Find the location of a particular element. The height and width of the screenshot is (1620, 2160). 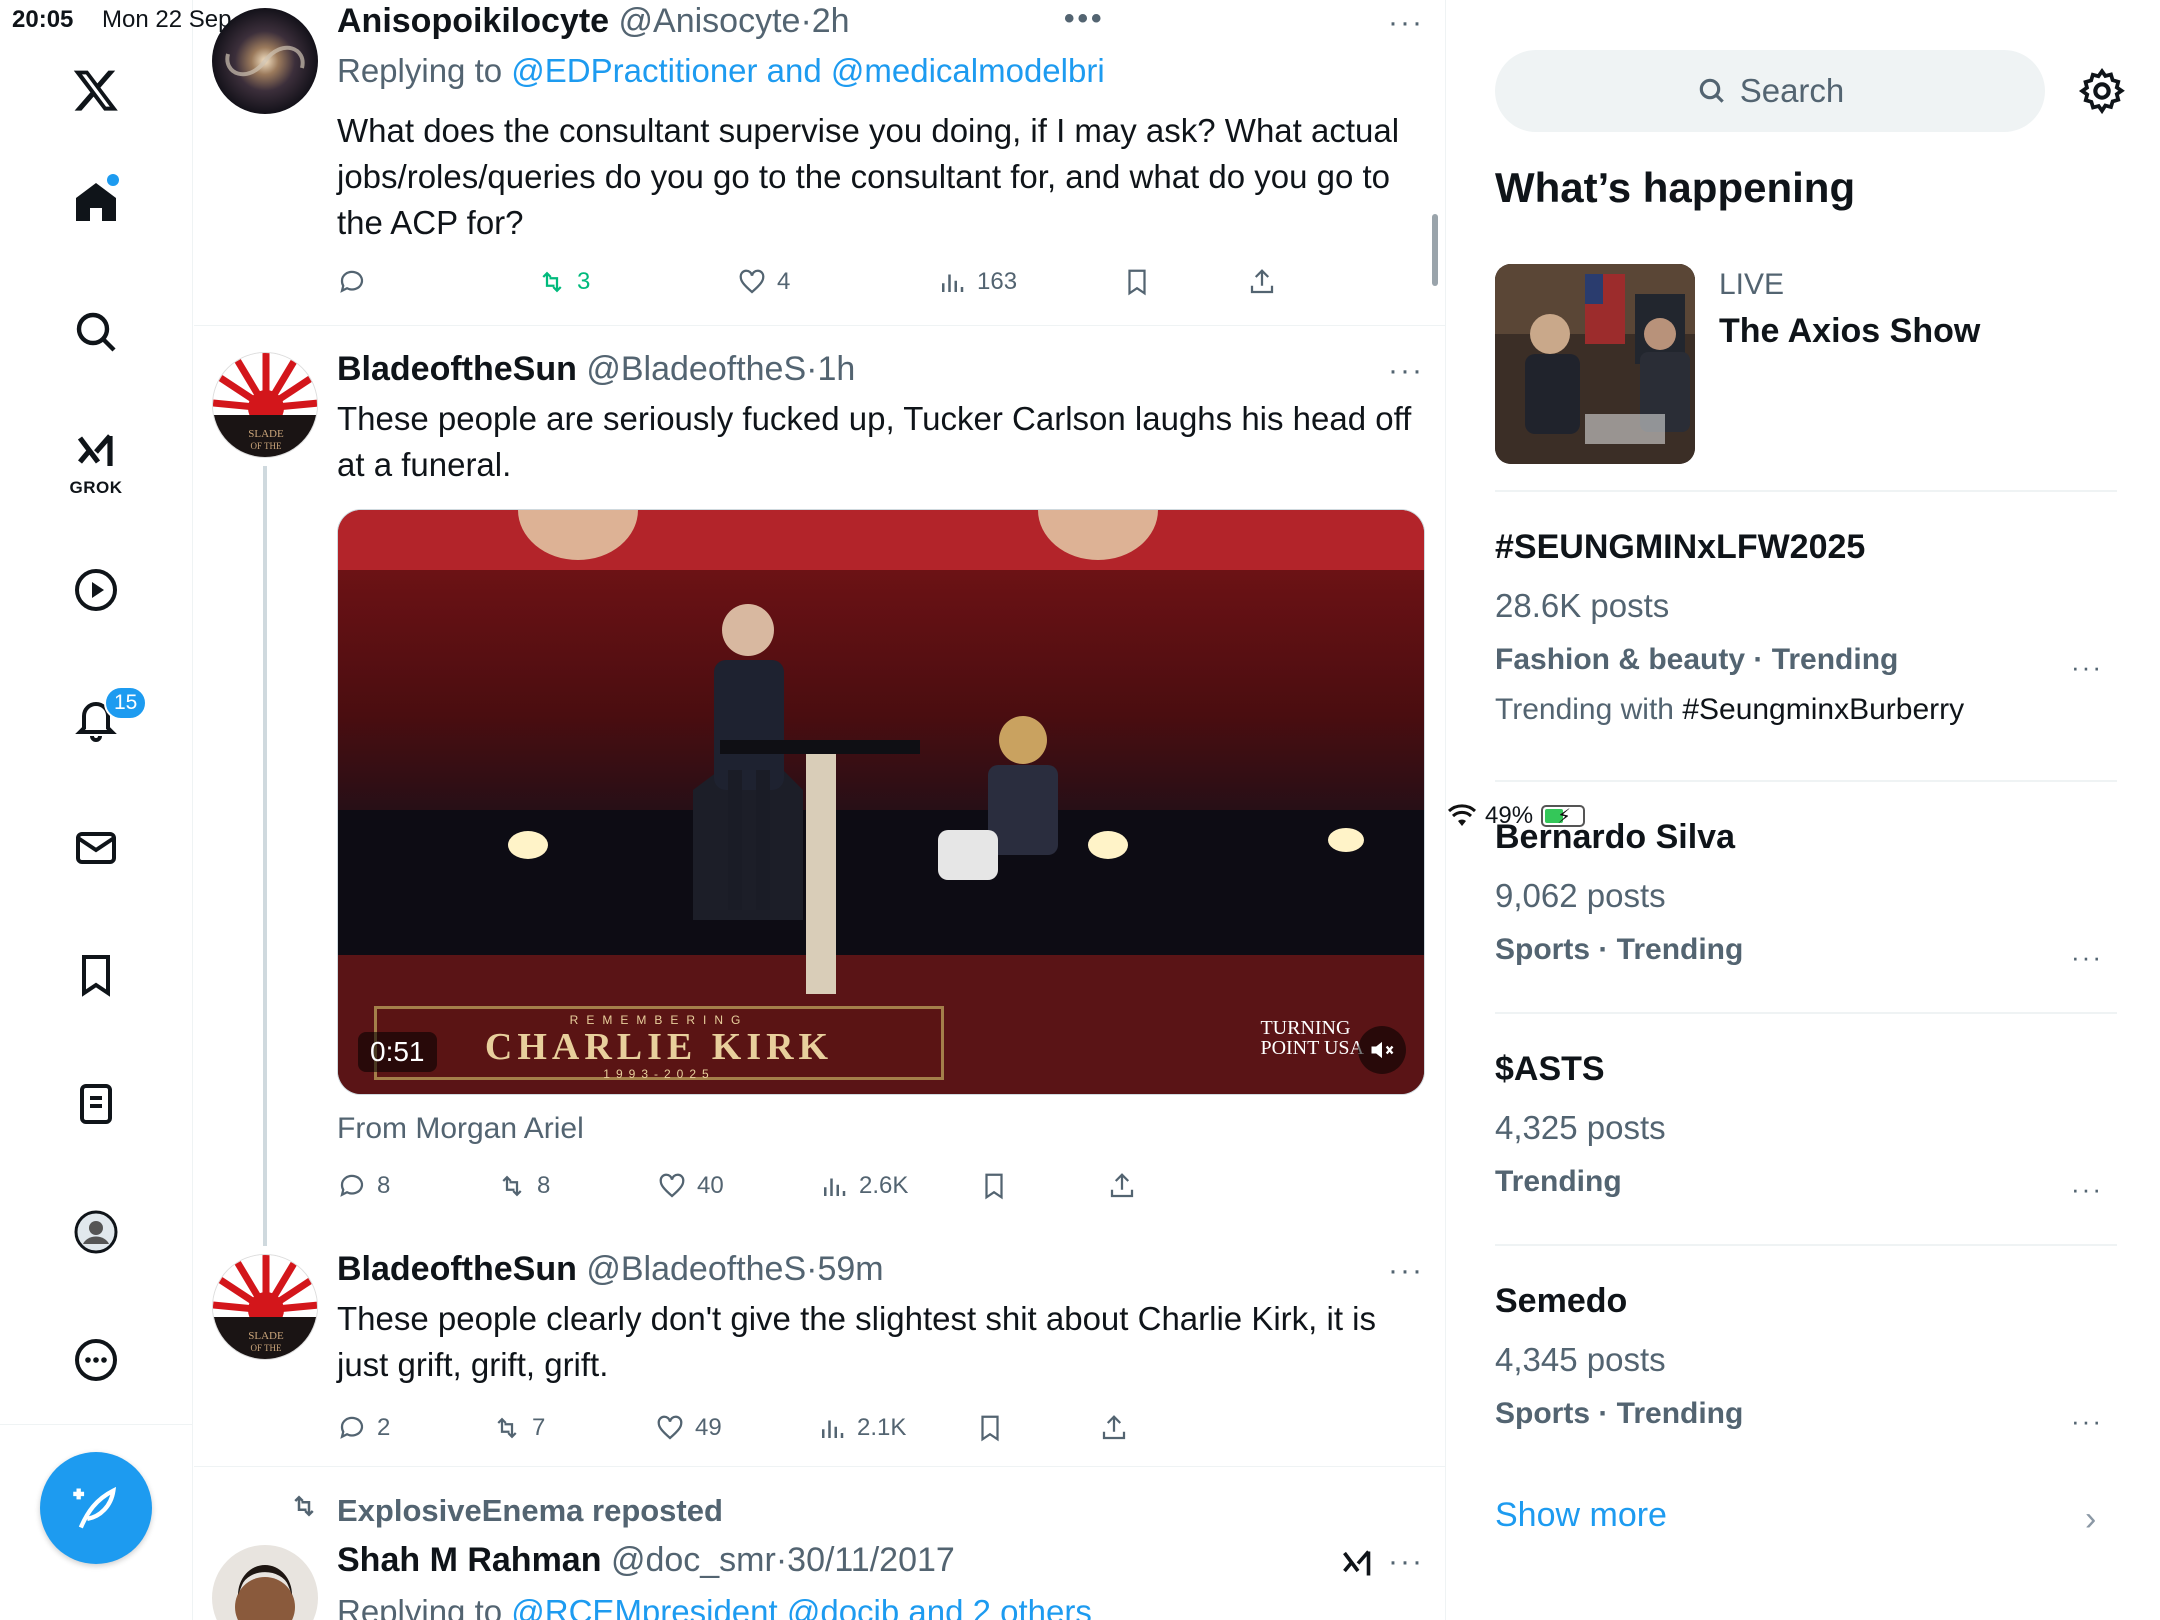

home-icon is located at coordinates (96, 202).